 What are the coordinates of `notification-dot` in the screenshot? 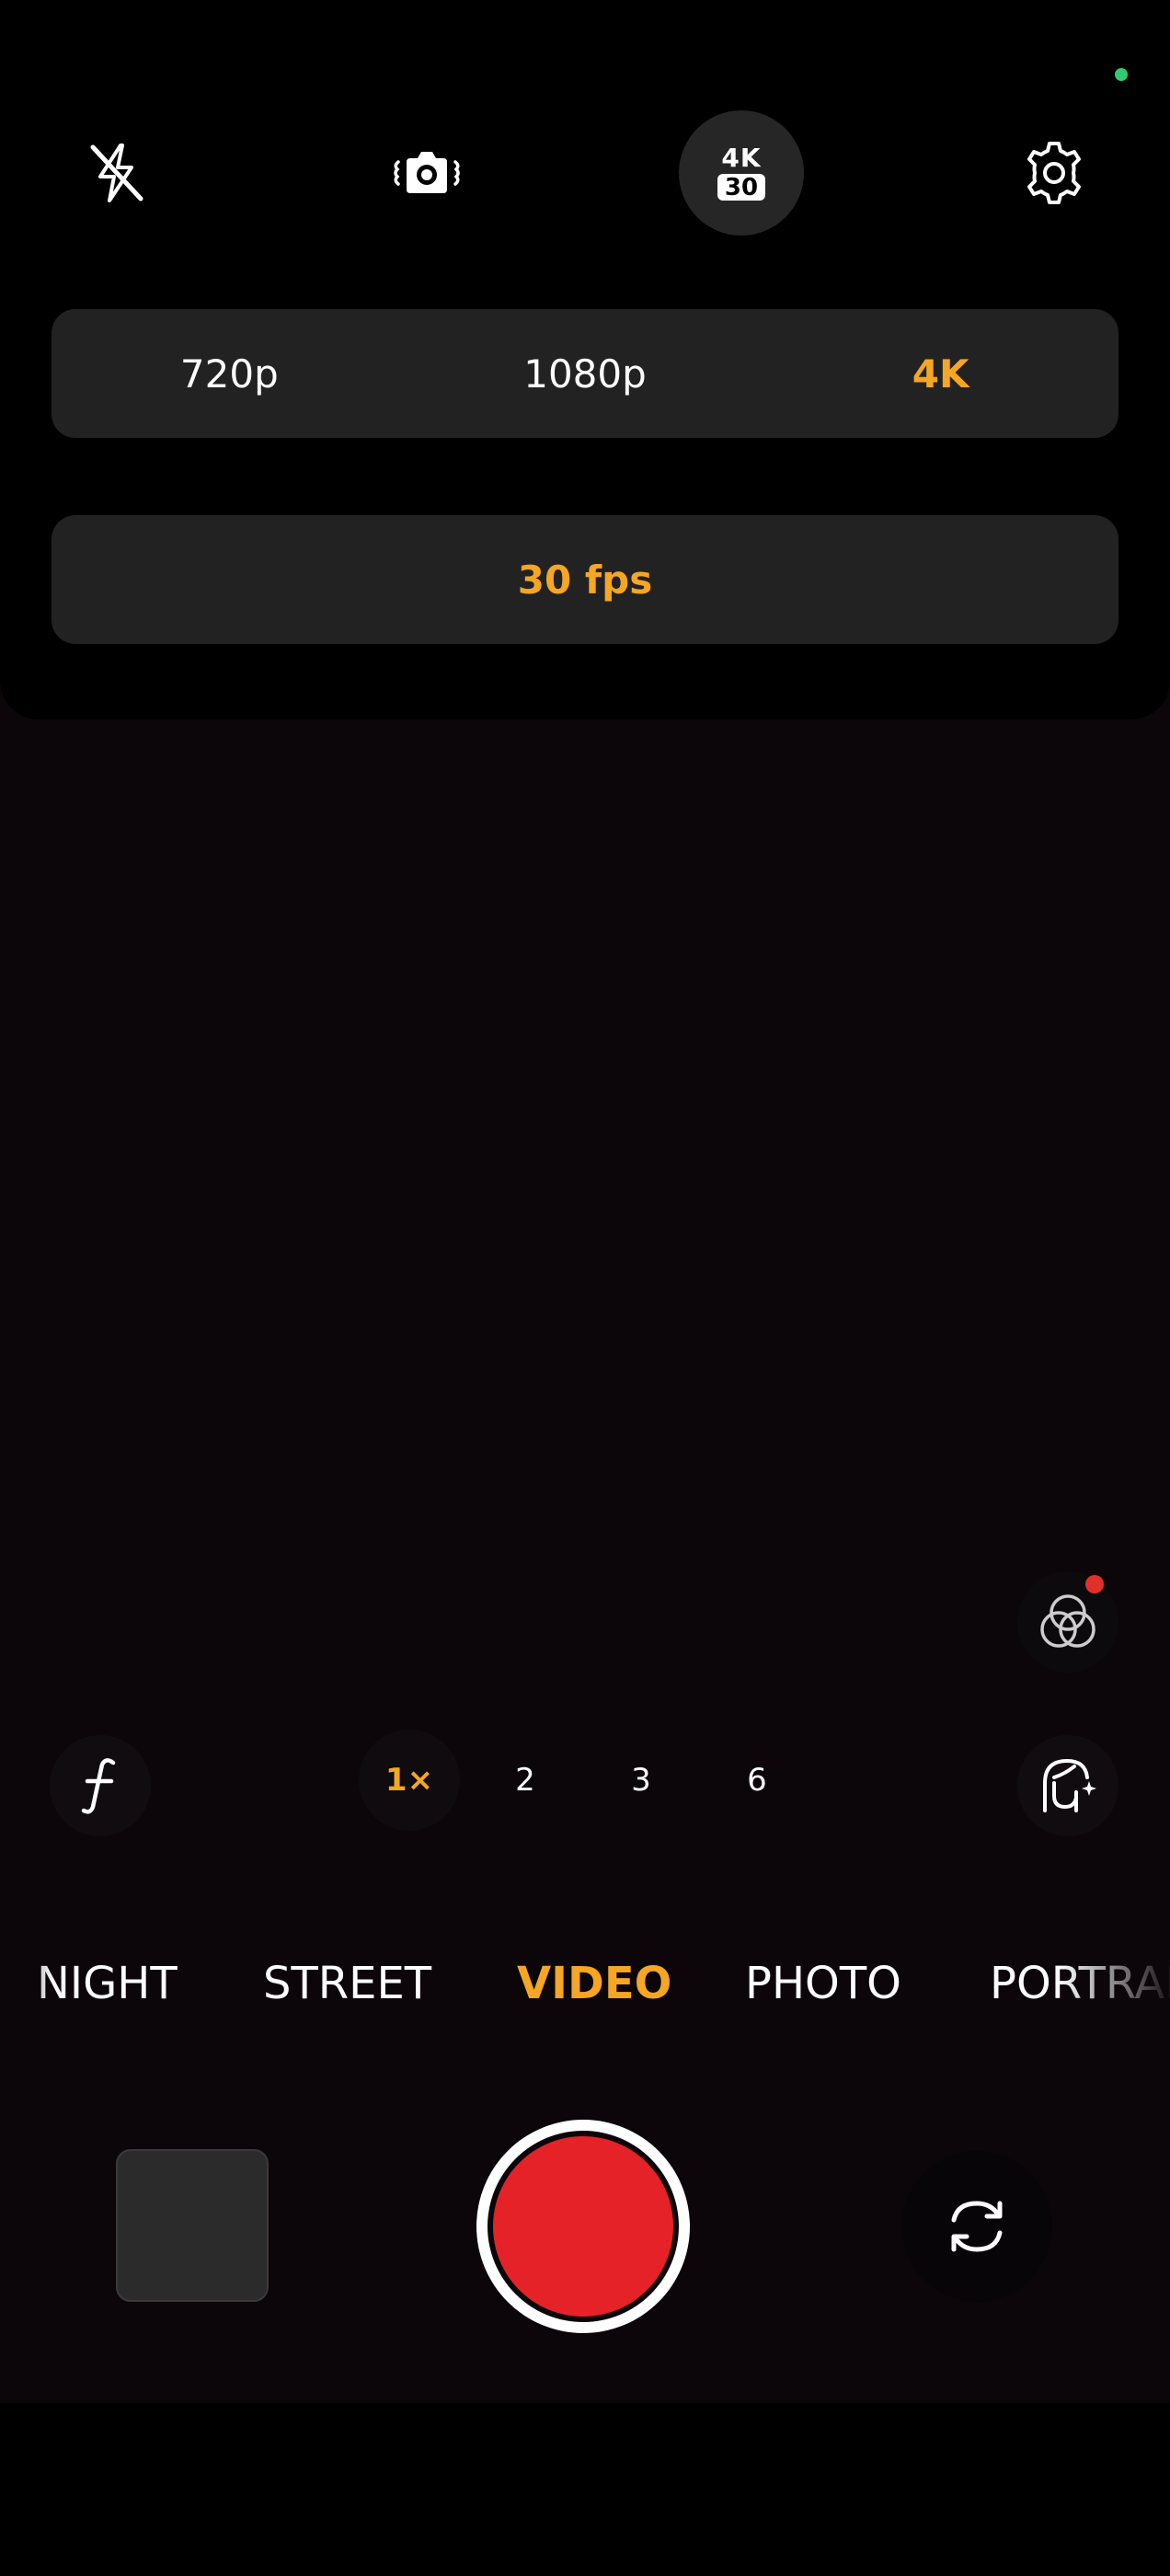 It's located at (1094, 1584).